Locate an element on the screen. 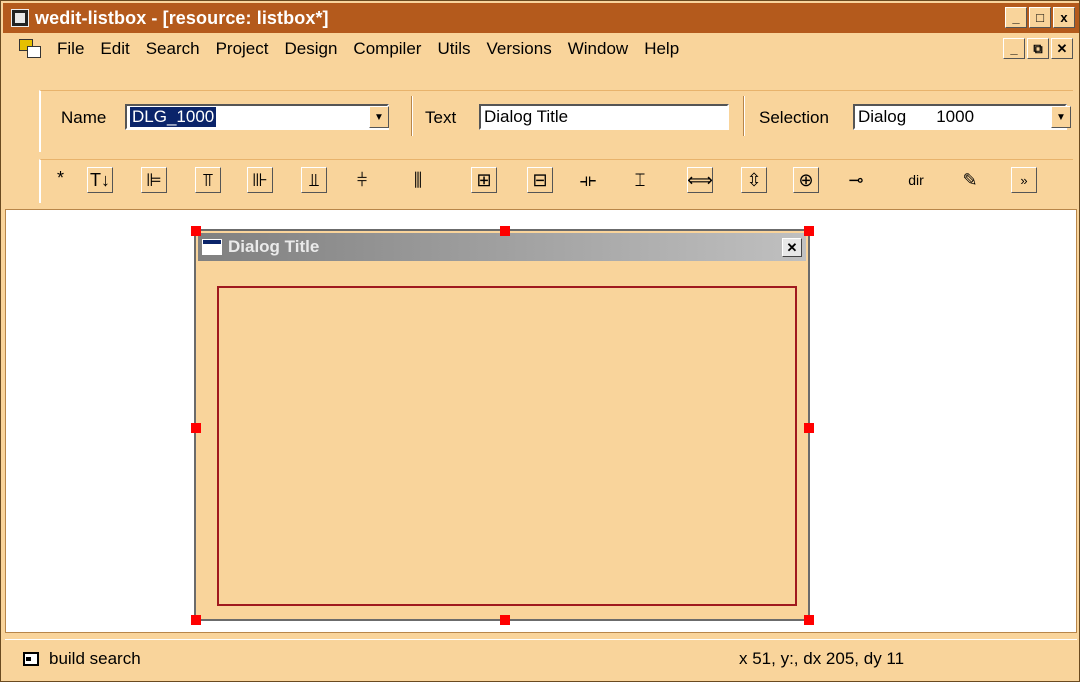 This screenshot has width=1080, height=682. stretch-vertical-icon: ⇳ is located at coordinates (754, 180).